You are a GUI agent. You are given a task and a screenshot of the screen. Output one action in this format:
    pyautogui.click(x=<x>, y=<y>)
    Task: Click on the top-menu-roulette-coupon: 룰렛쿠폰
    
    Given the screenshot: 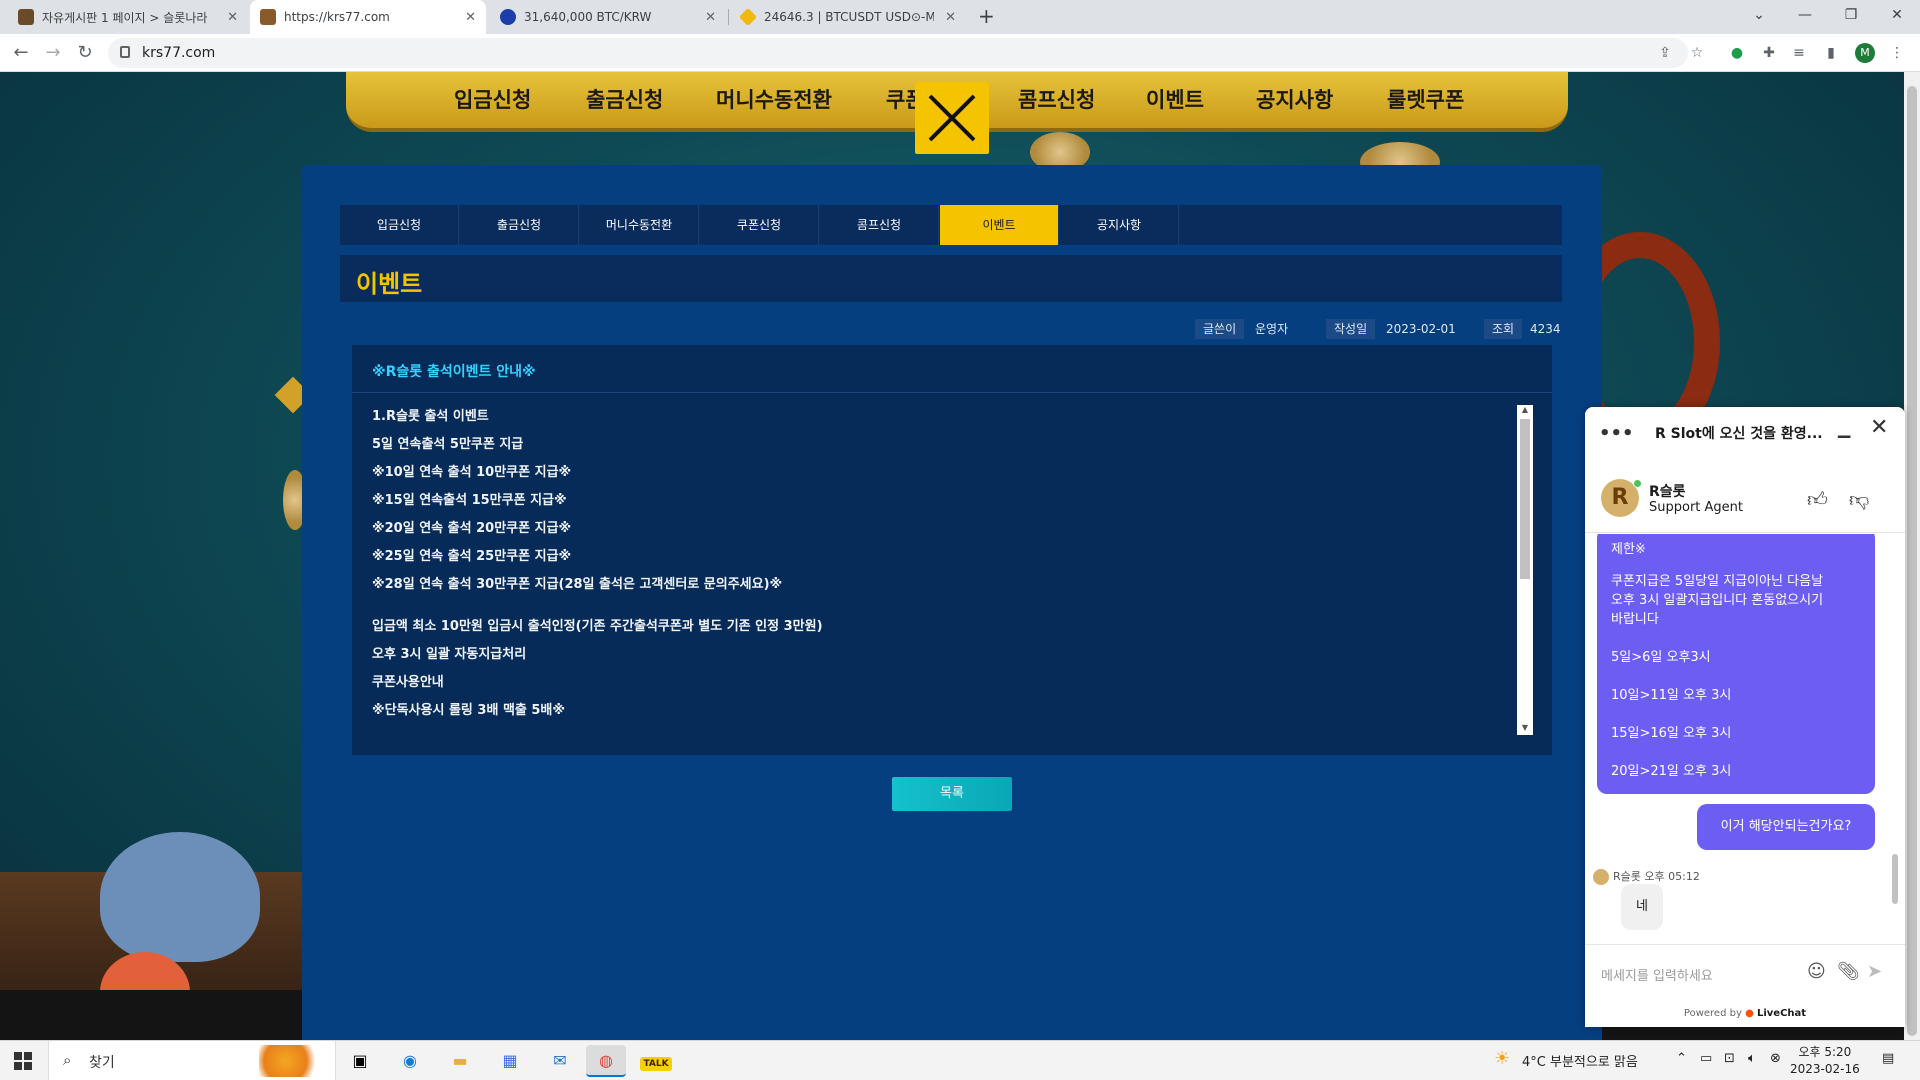 What is the action you would take?
    pyautogui.click(x=1425, y=99)
    